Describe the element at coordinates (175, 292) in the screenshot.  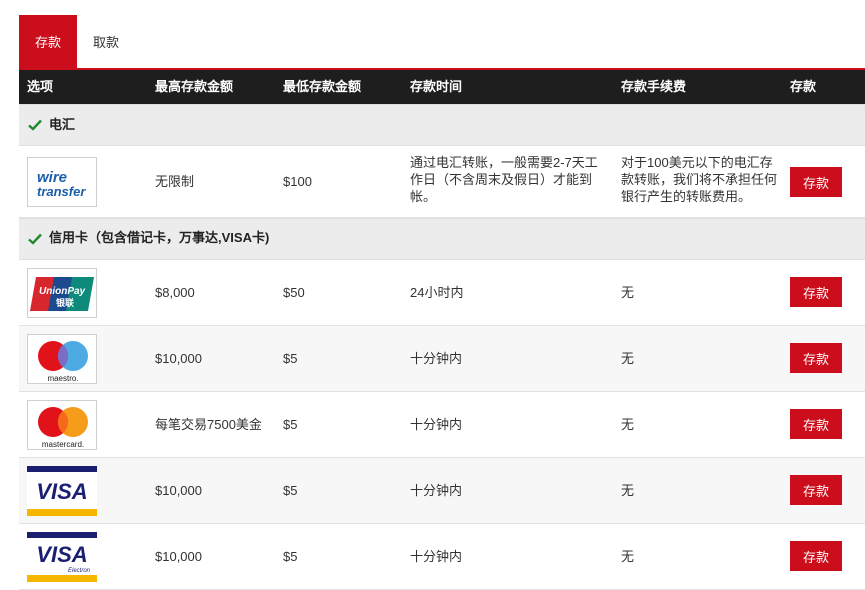
I see `max-amount: $8,000` at that location.